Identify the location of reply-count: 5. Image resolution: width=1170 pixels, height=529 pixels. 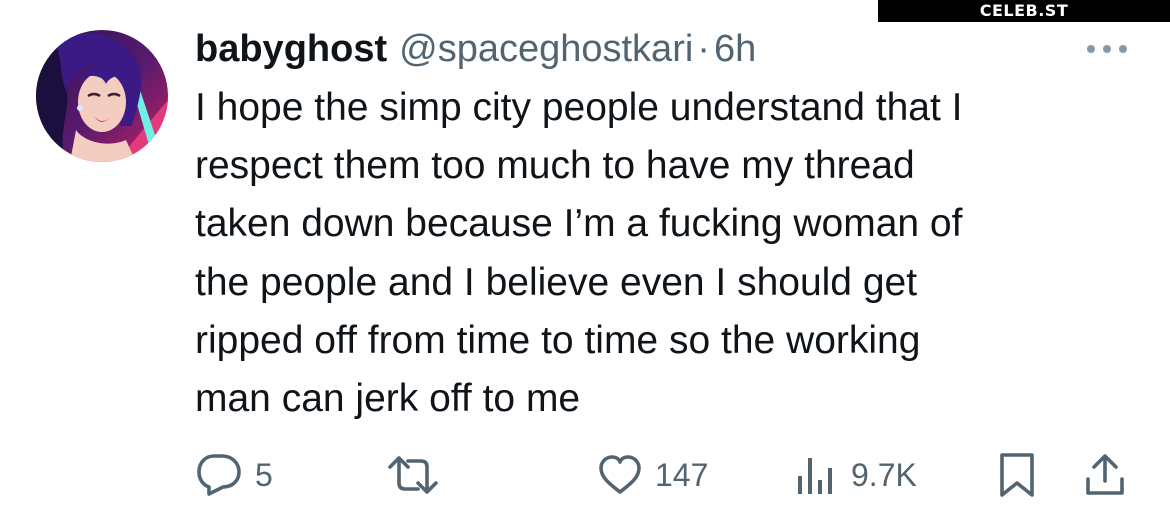
(264, 474).